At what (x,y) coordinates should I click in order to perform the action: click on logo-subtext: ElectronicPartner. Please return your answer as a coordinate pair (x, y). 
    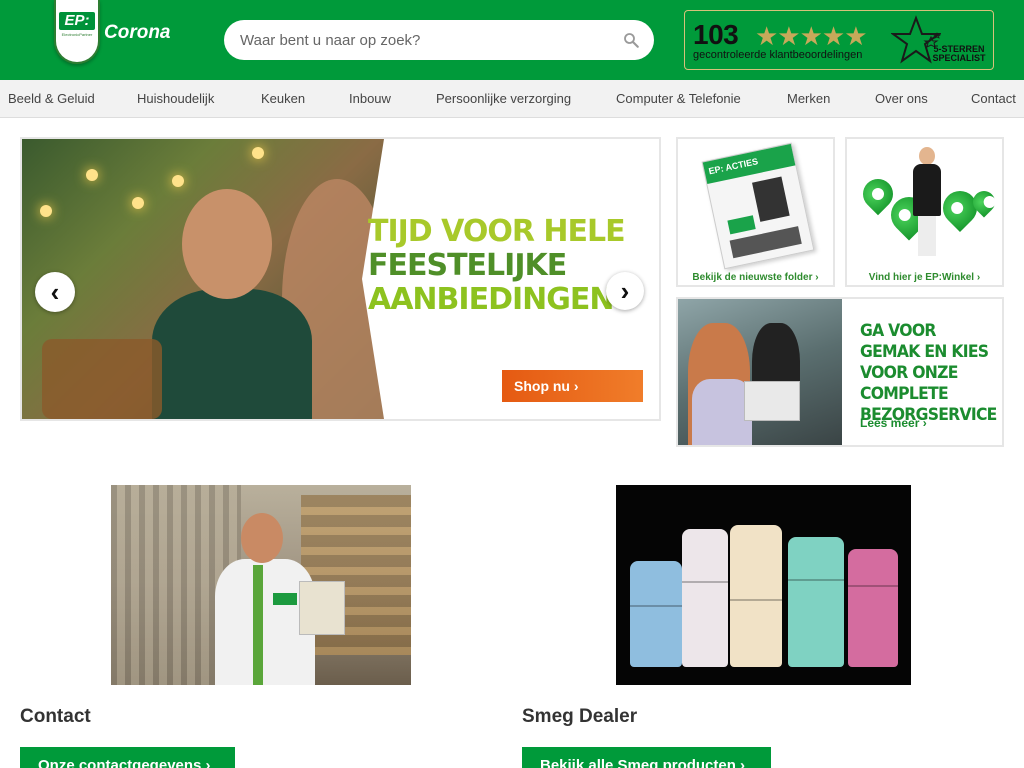
    Looking at the image, I should click on (77, 34).